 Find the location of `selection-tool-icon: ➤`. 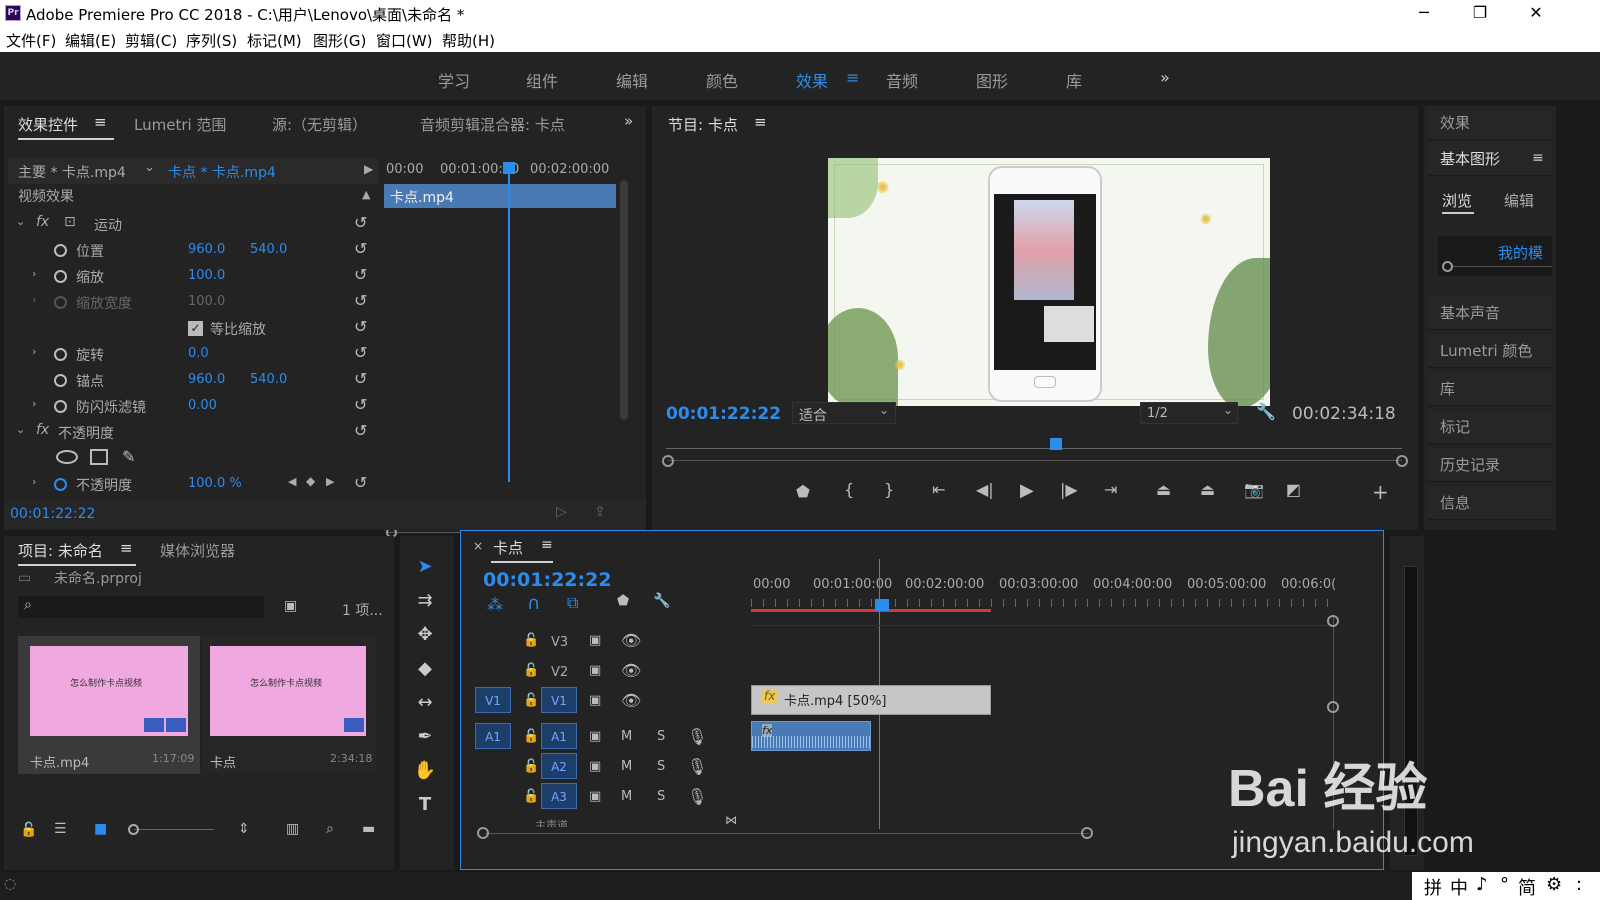

selection-tool-icon: ➤ is located at coordinates (425, 567).